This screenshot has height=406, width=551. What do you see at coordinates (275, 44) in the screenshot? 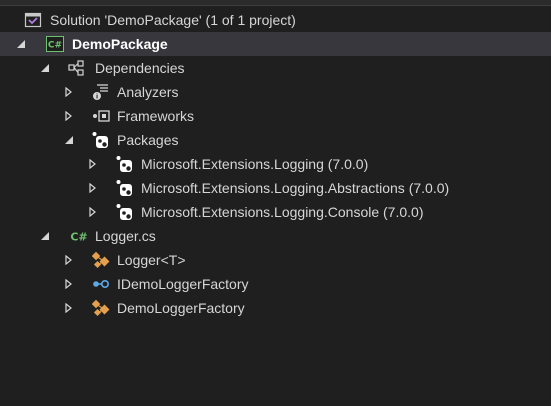
I see `tree-item-project: C# DemoPackage` at bounding box center [275, 44].